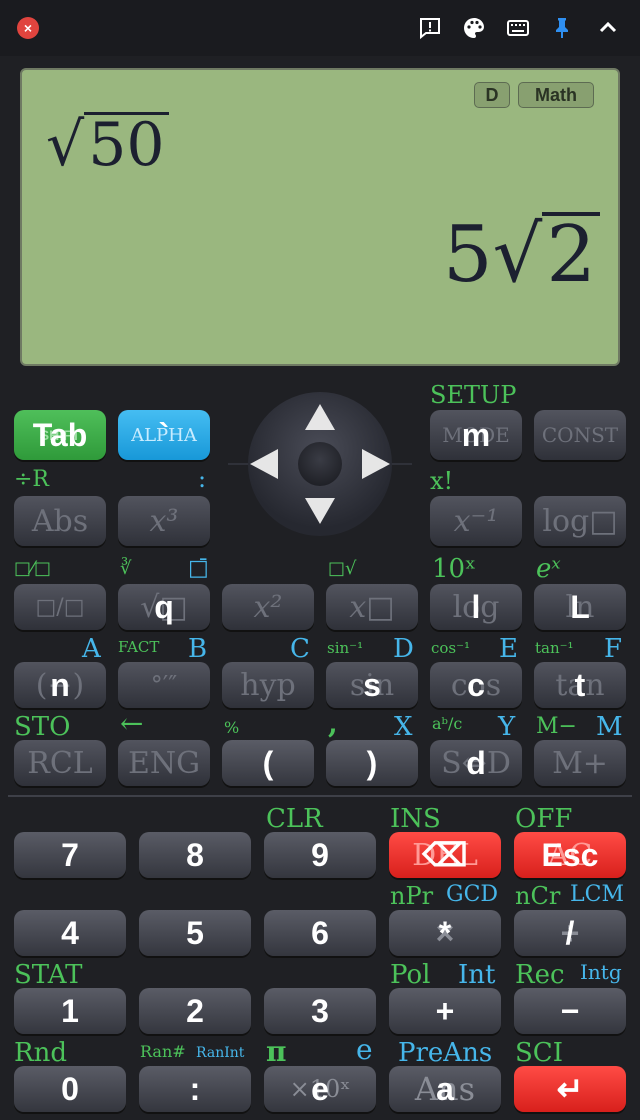 The height and width of the screenshot is (1120, 640). I want to click on key-1: 1, so click(70, 1011).